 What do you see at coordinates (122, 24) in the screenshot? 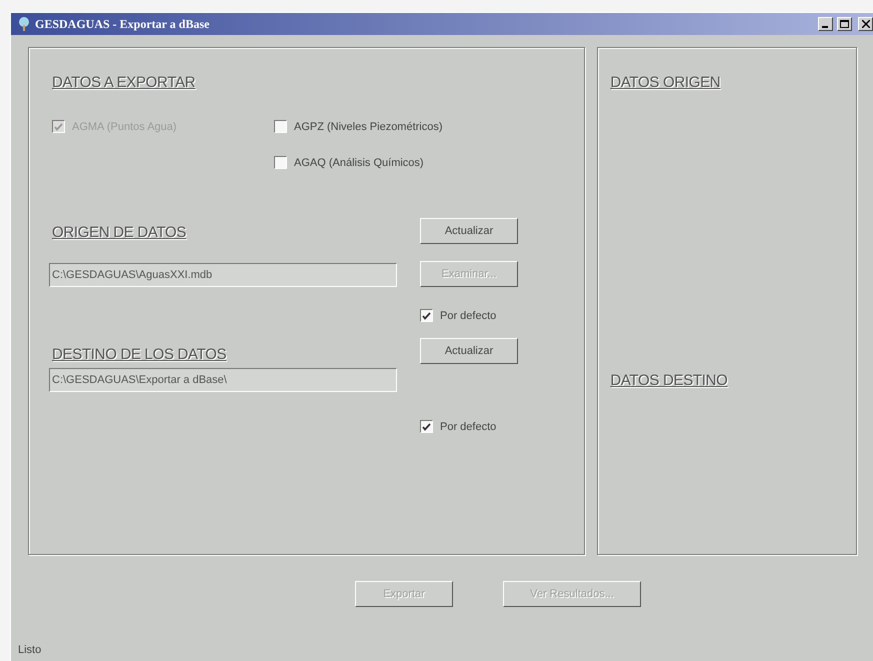
I see `window-title: GESDAGUAS - Exportar a dBase` at bounding box center [122, 24].